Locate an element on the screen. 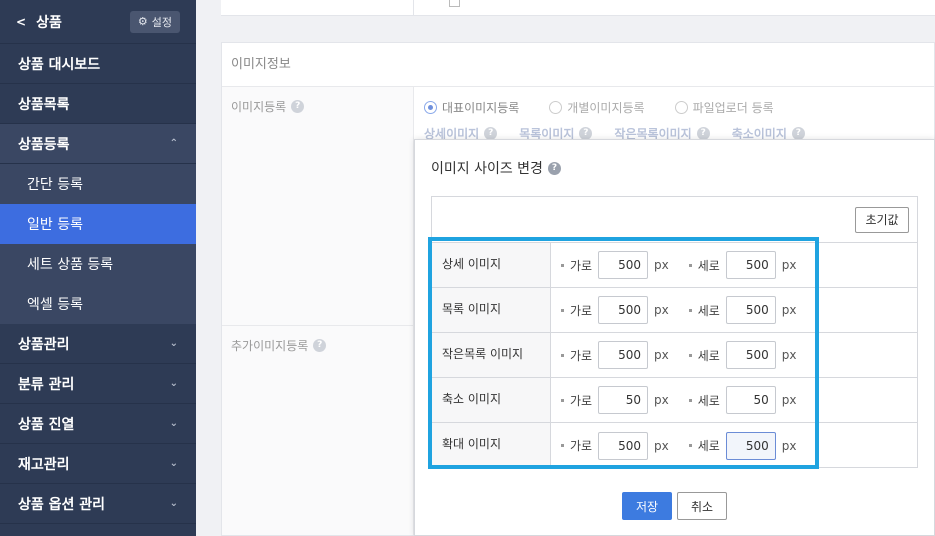 Image resolution: width=935 pixels, height=536 pixels. sidebar-item-label: 일반 등록 is located at coordinates (55, 225).